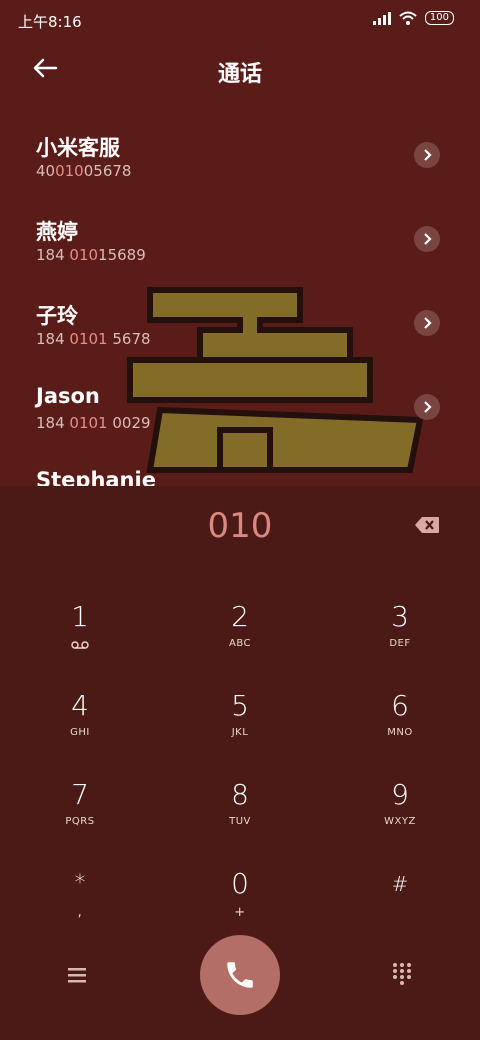 The height and width of the screenshot is (1040, 480). What do you see at coordinates (400, 732) in the screenshot?
I see `key-letters: MNO` at bounding box center [400, 732].